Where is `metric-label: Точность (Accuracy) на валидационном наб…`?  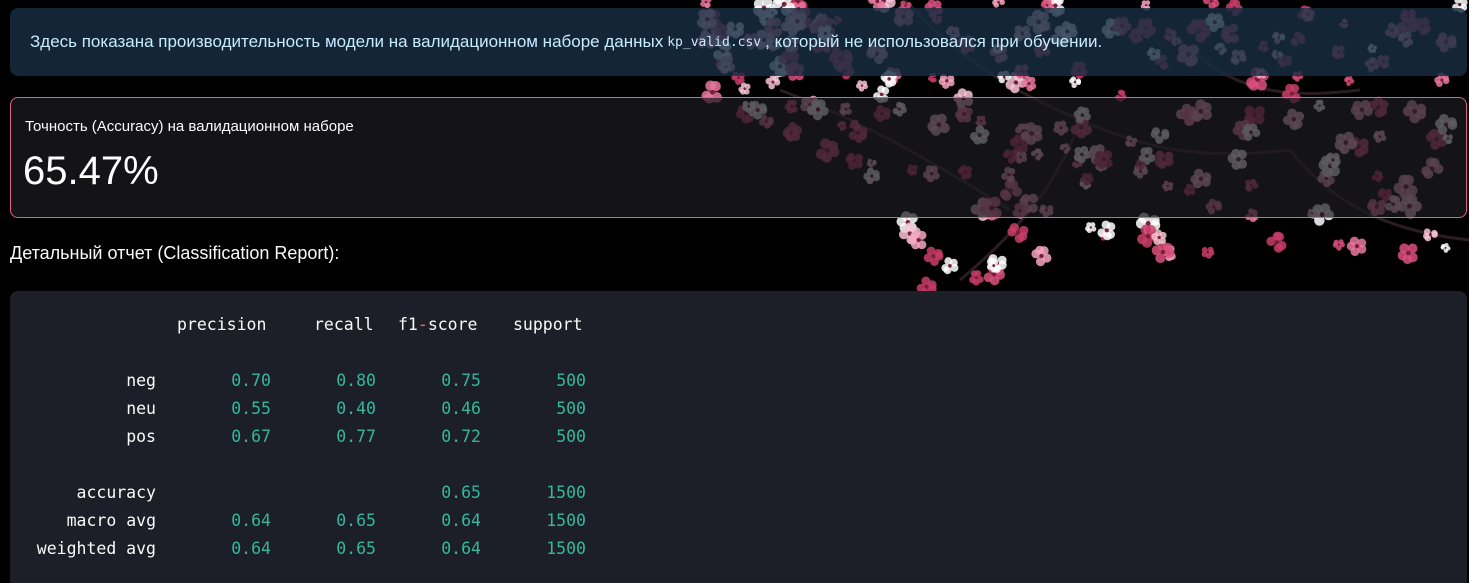
metric-label: Точность (Accuracy) на валидационном наб… is located at coordinates (189, 126).